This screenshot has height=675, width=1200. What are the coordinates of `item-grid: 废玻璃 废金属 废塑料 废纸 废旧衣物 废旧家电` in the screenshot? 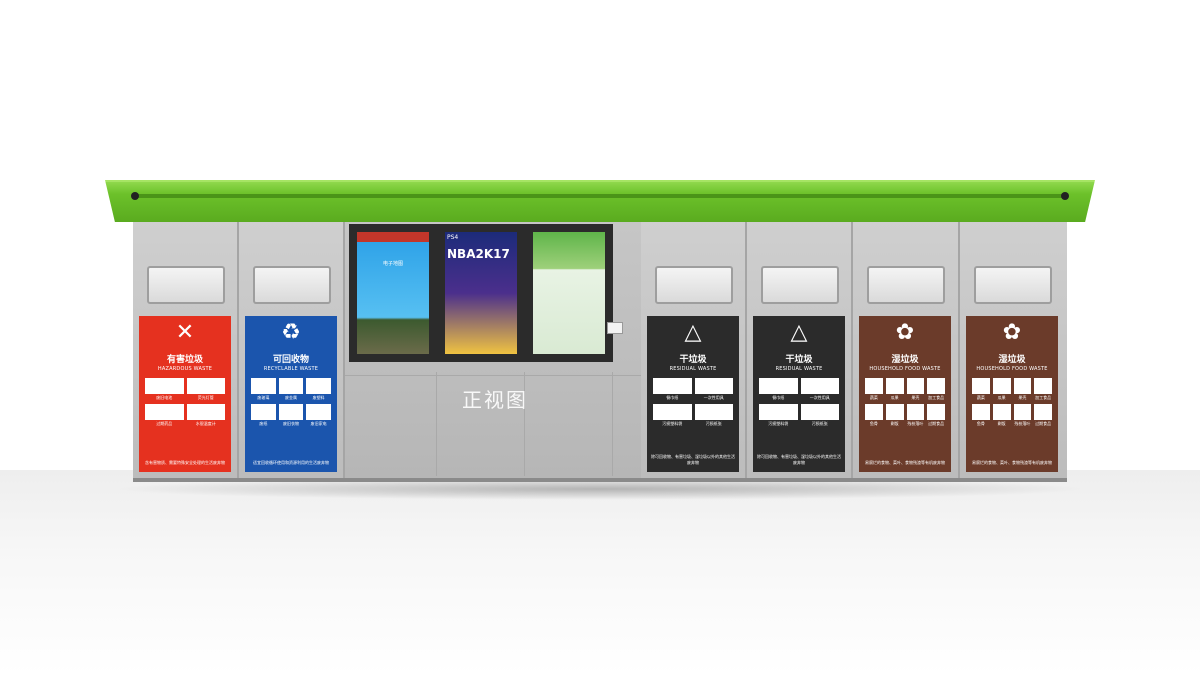 It's located at (291, 402).